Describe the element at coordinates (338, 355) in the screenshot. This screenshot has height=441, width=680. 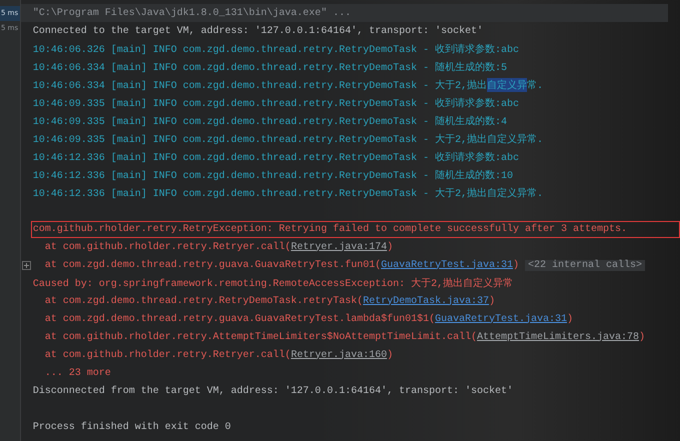
I see `source-link: Retryer.java:160` at that location.